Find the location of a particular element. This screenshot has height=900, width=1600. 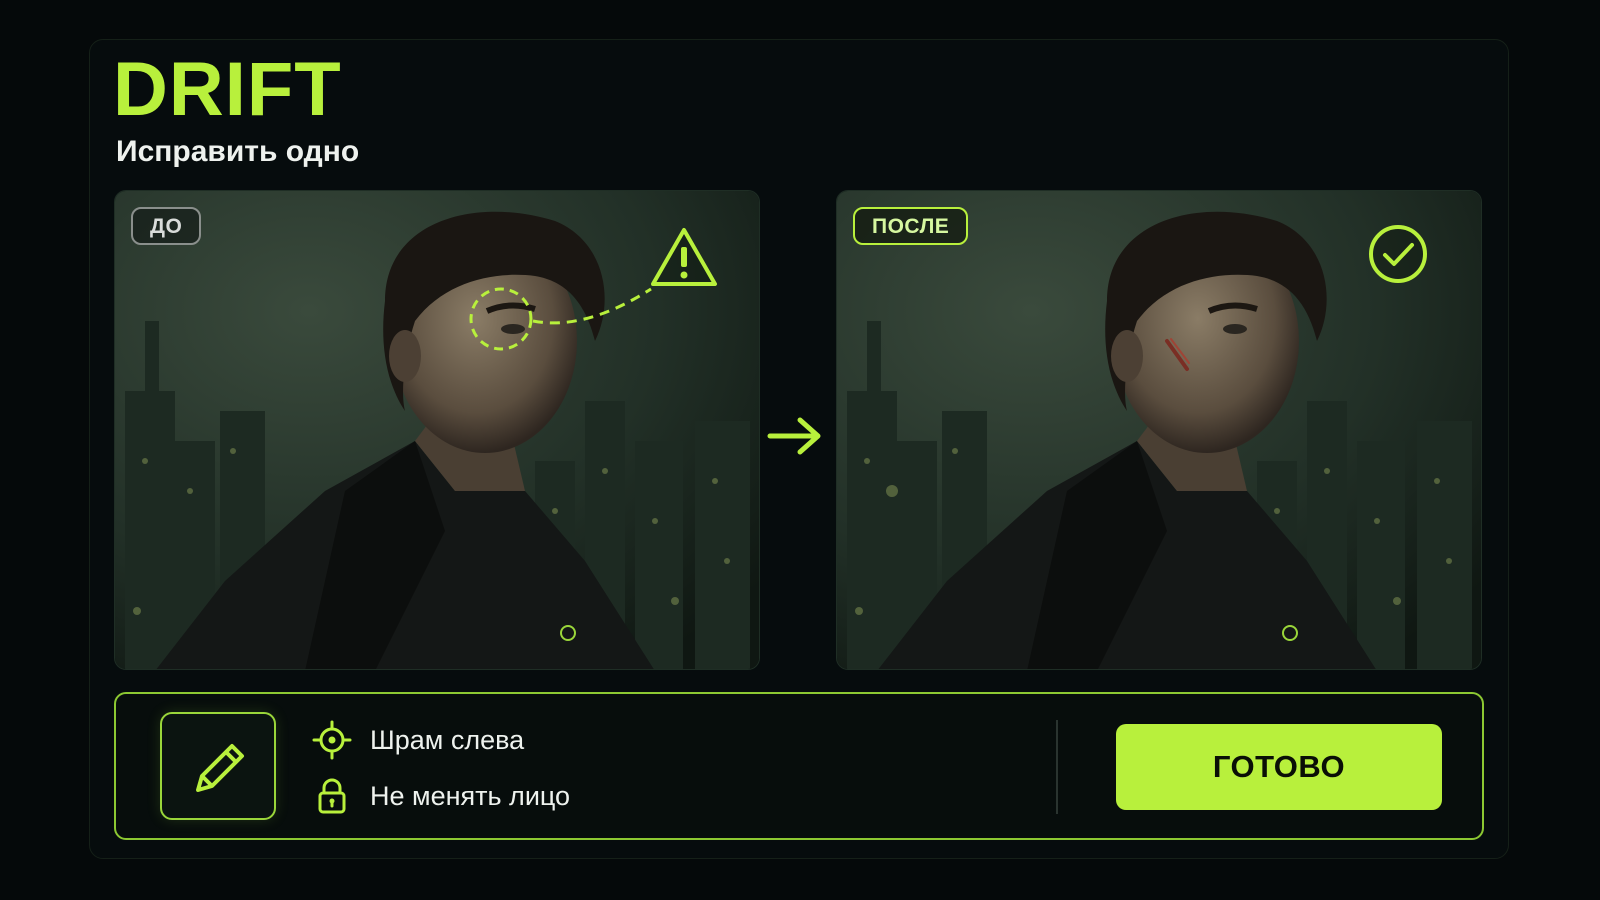

edit-action-bar: Шрам слева Не менять лицо ГОТОВО is located at coordinates (799, 766).